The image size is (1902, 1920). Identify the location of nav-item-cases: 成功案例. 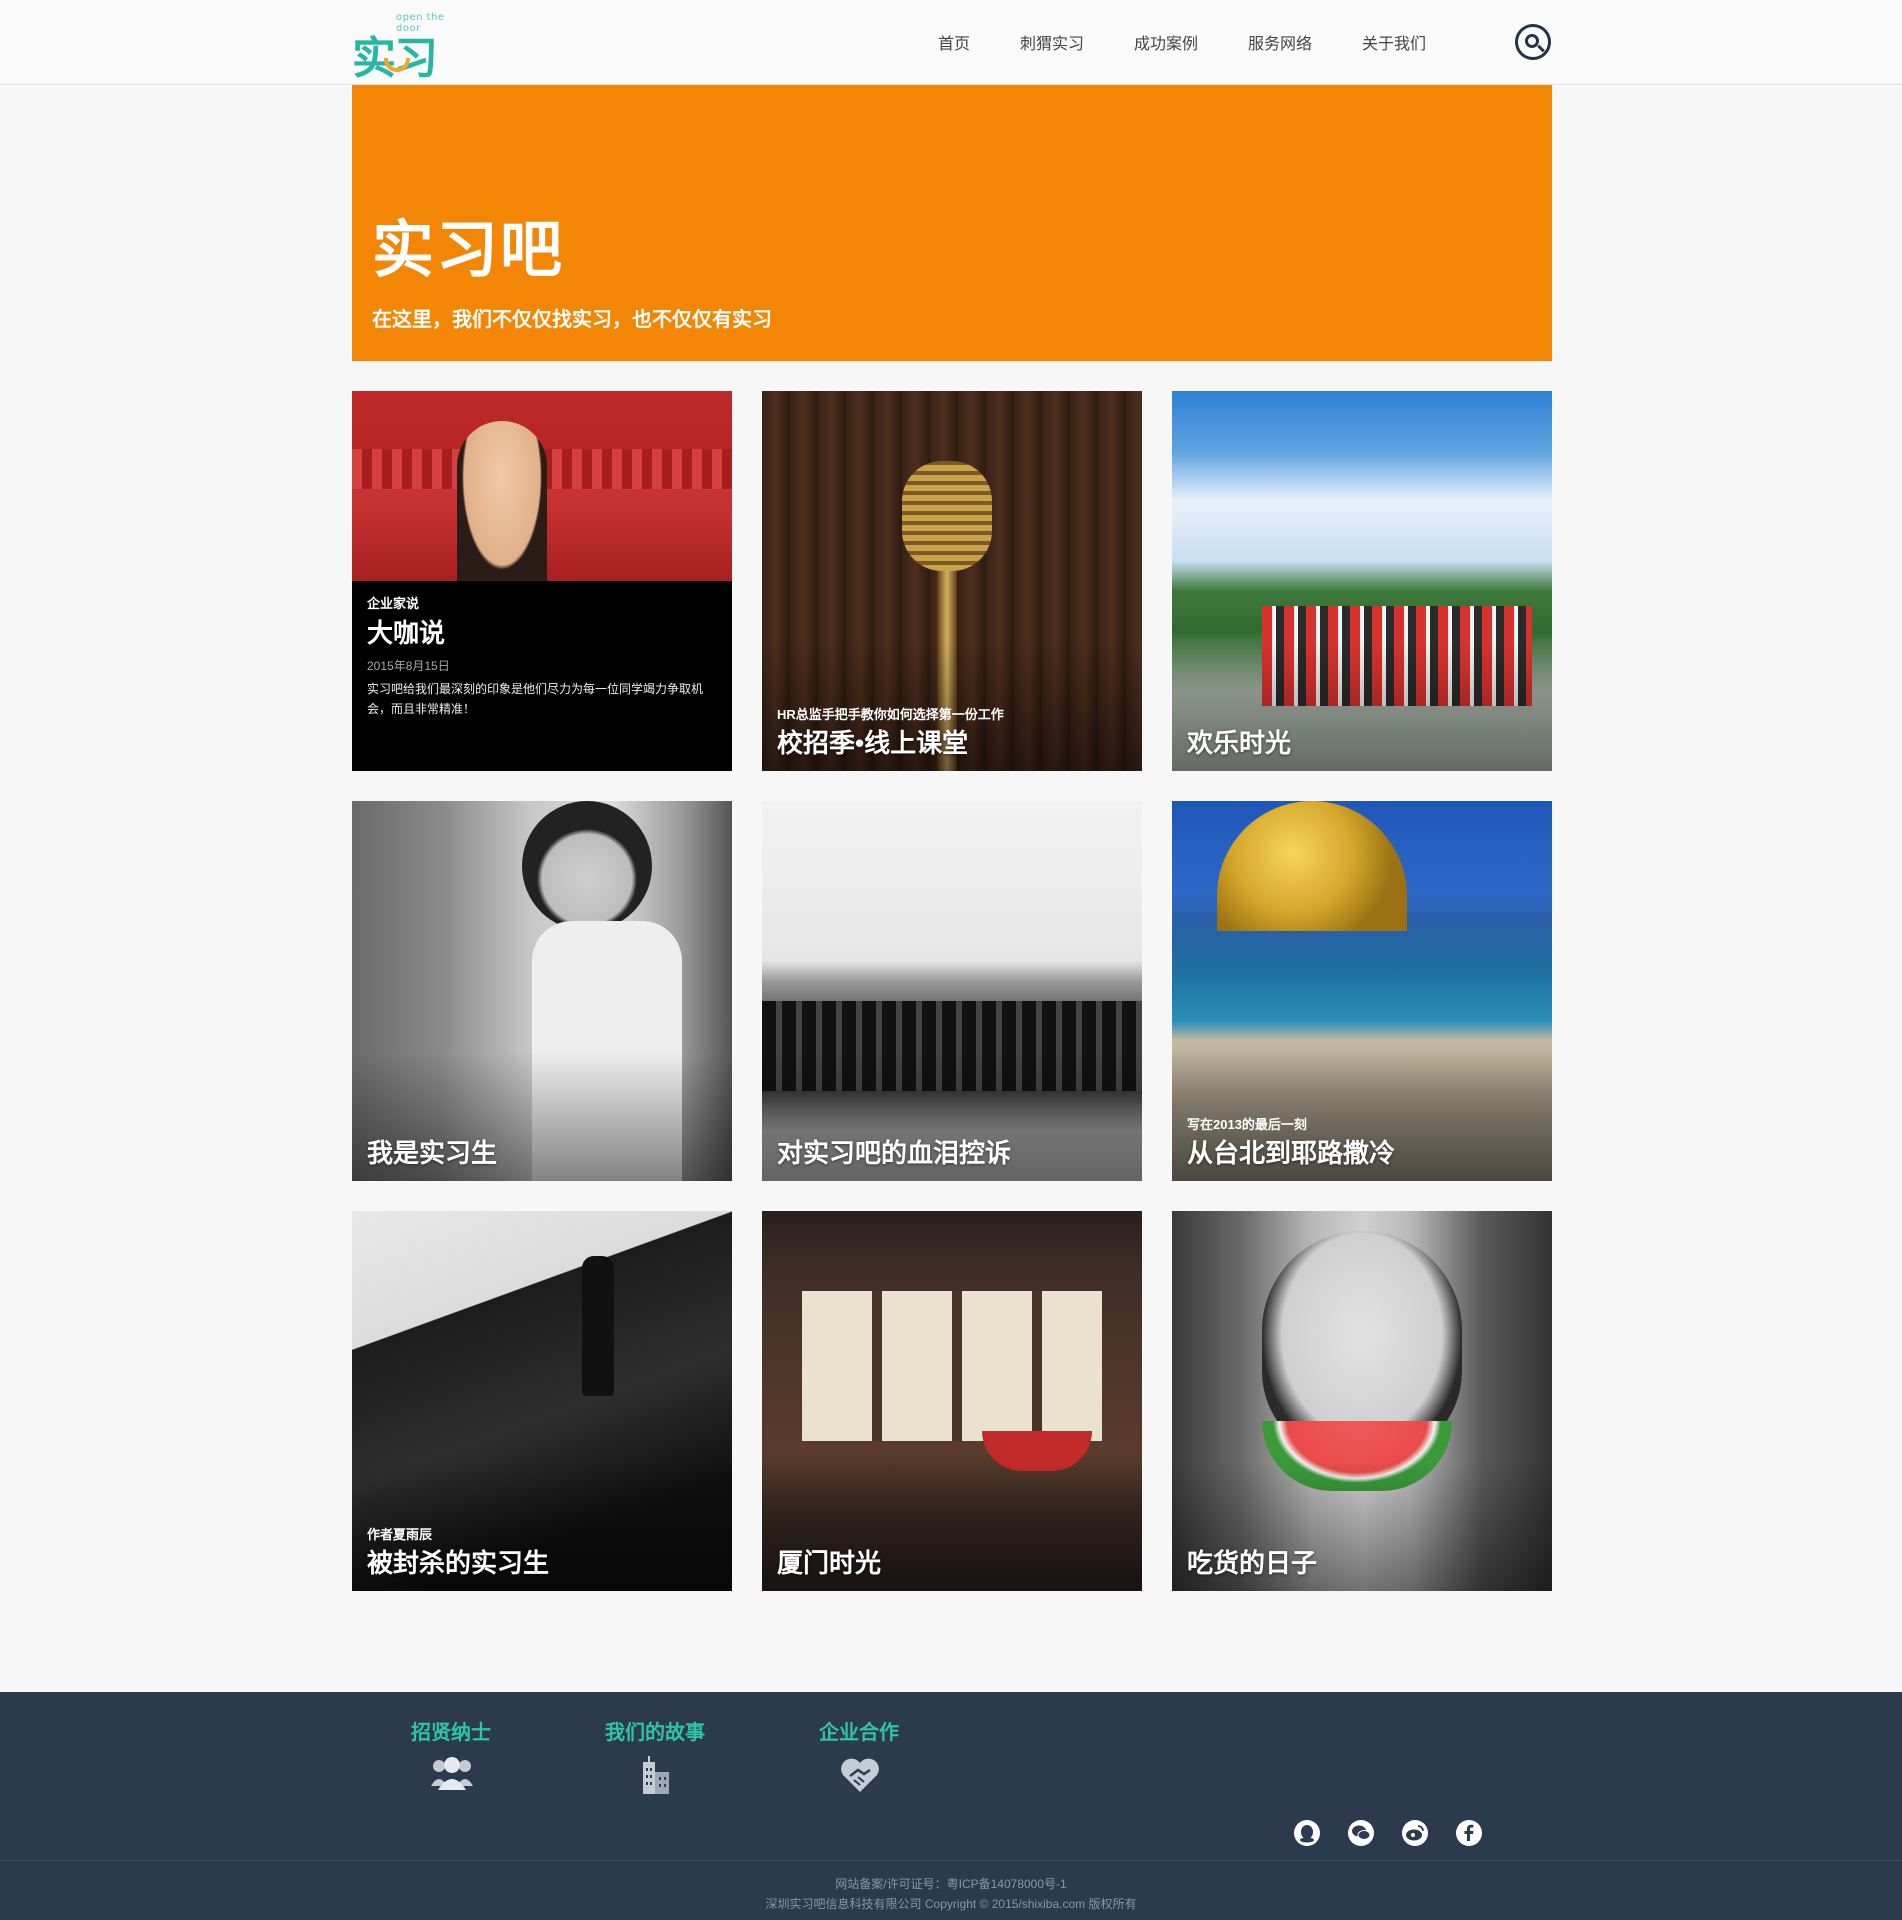
(1166, 42).